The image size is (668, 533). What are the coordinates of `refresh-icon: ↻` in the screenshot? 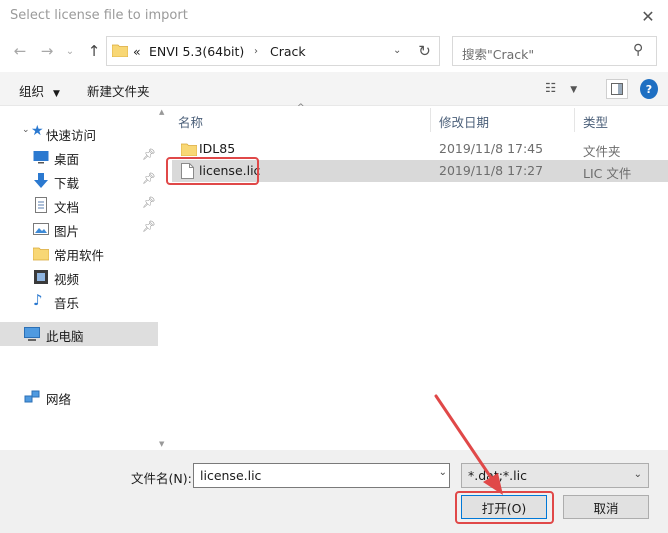 It's located at (424, 51).